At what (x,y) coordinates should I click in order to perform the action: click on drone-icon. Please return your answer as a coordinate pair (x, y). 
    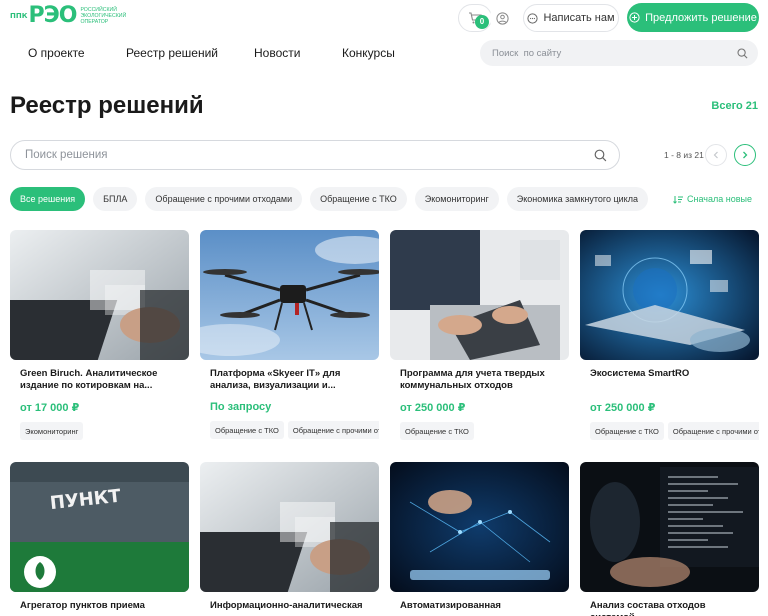
    Looking at the image, I should click on (289, 295).